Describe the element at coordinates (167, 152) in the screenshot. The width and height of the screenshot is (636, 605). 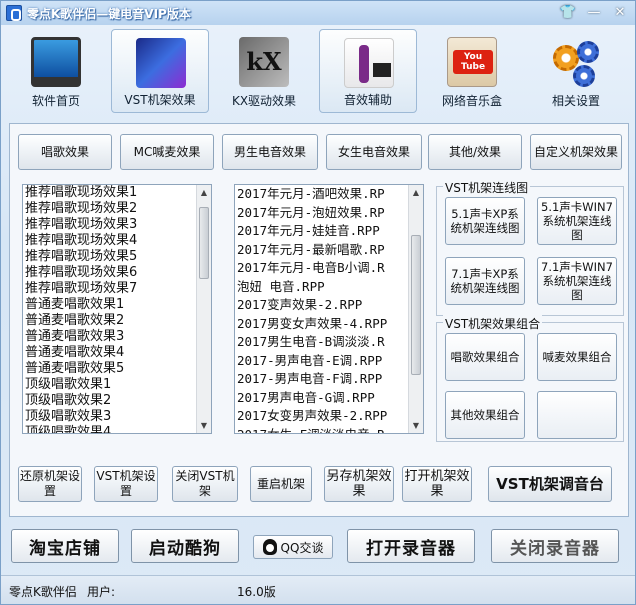
I see `tab-mc-effect: MC喊麦效果` at that location.